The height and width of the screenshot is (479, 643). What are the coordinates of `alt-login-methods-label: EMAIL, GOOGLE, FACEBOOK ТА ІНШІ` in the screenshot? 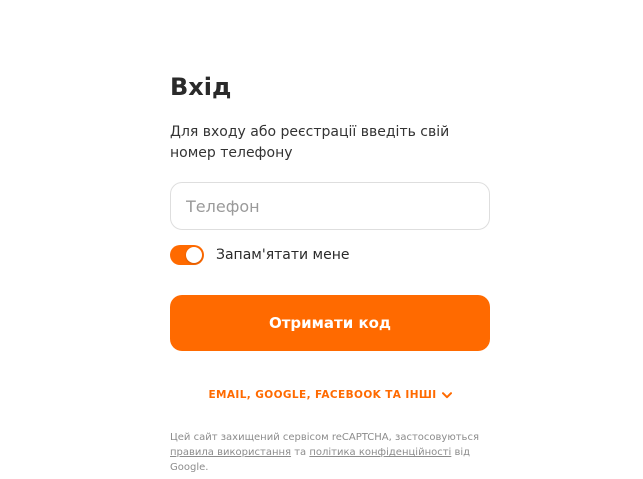 It's located at (322, 395).